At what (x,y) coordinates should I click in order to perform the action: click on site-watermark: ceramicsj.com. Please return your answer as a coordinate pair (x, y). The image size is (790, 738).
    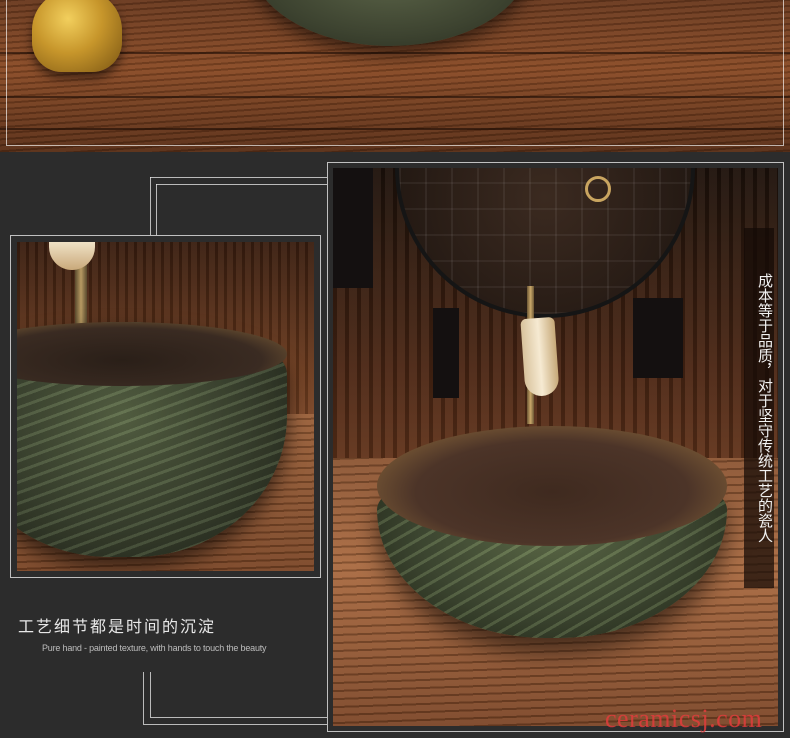
    Looking at the image, I should click on (684, 718).